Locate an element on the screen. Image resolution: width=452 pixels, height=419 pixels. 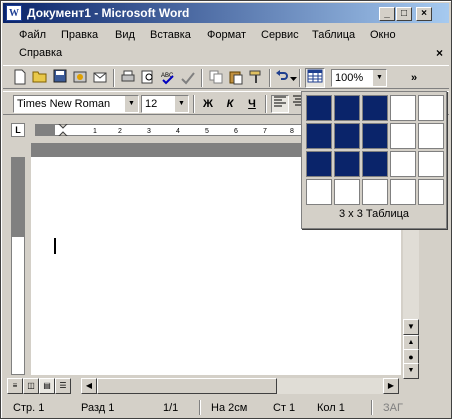
menu-tools: Сервис is located at coordinates (280, 35).